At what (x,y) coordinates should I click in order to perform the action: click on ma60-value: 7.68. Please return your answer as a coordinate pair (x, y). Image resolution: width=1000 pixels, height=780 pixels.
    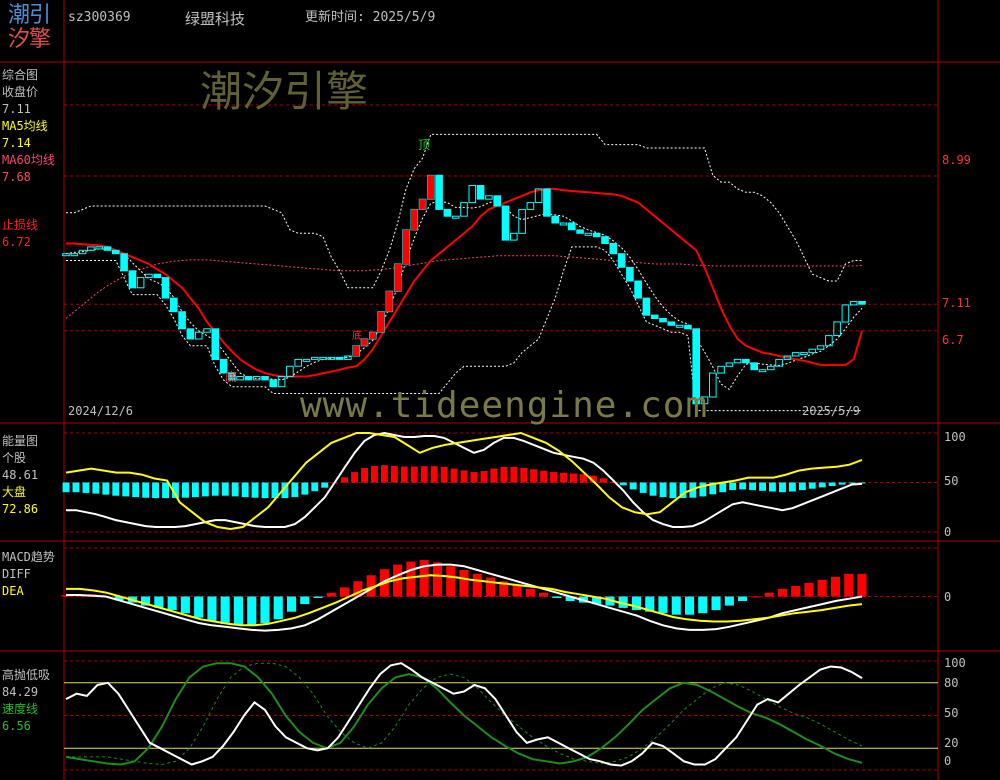
    Looking at the image, I should click on (16, 177).